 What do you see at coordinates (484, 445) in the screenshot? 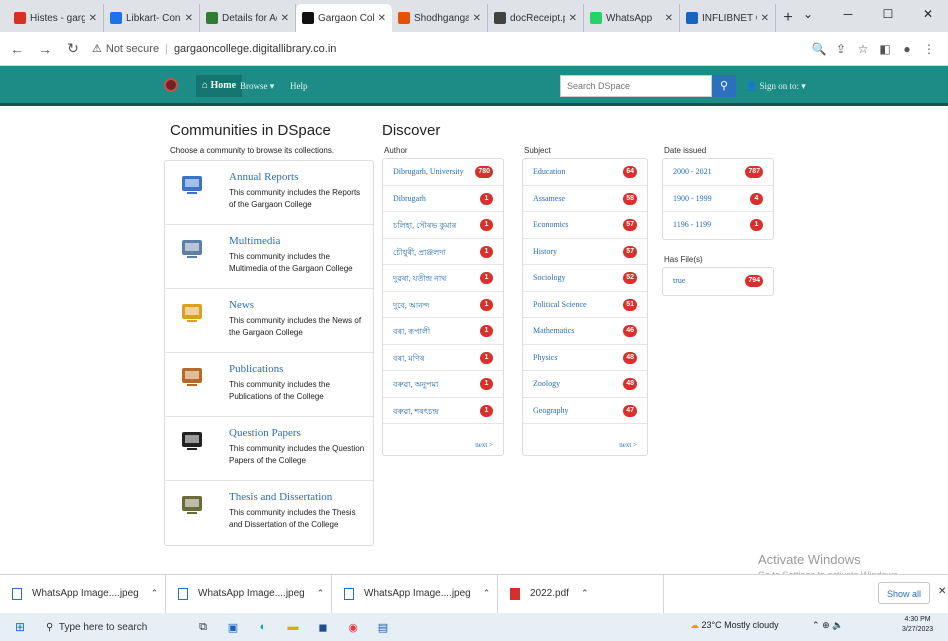
I see `author-next-link: next >` at bounding box center [484, 445].